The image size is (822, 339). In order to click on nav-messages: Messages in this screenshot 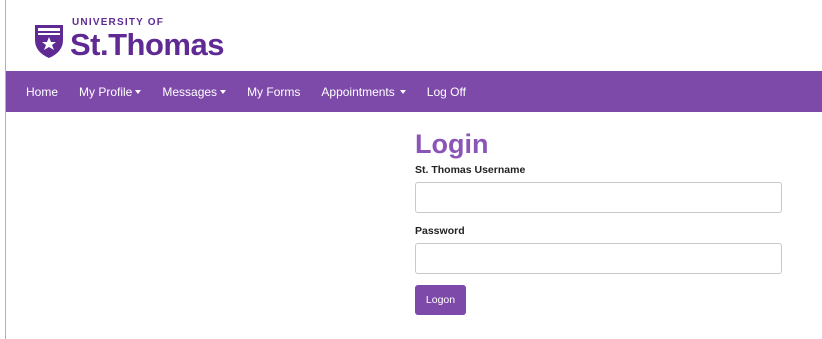, I will do `click(194, 91)`.